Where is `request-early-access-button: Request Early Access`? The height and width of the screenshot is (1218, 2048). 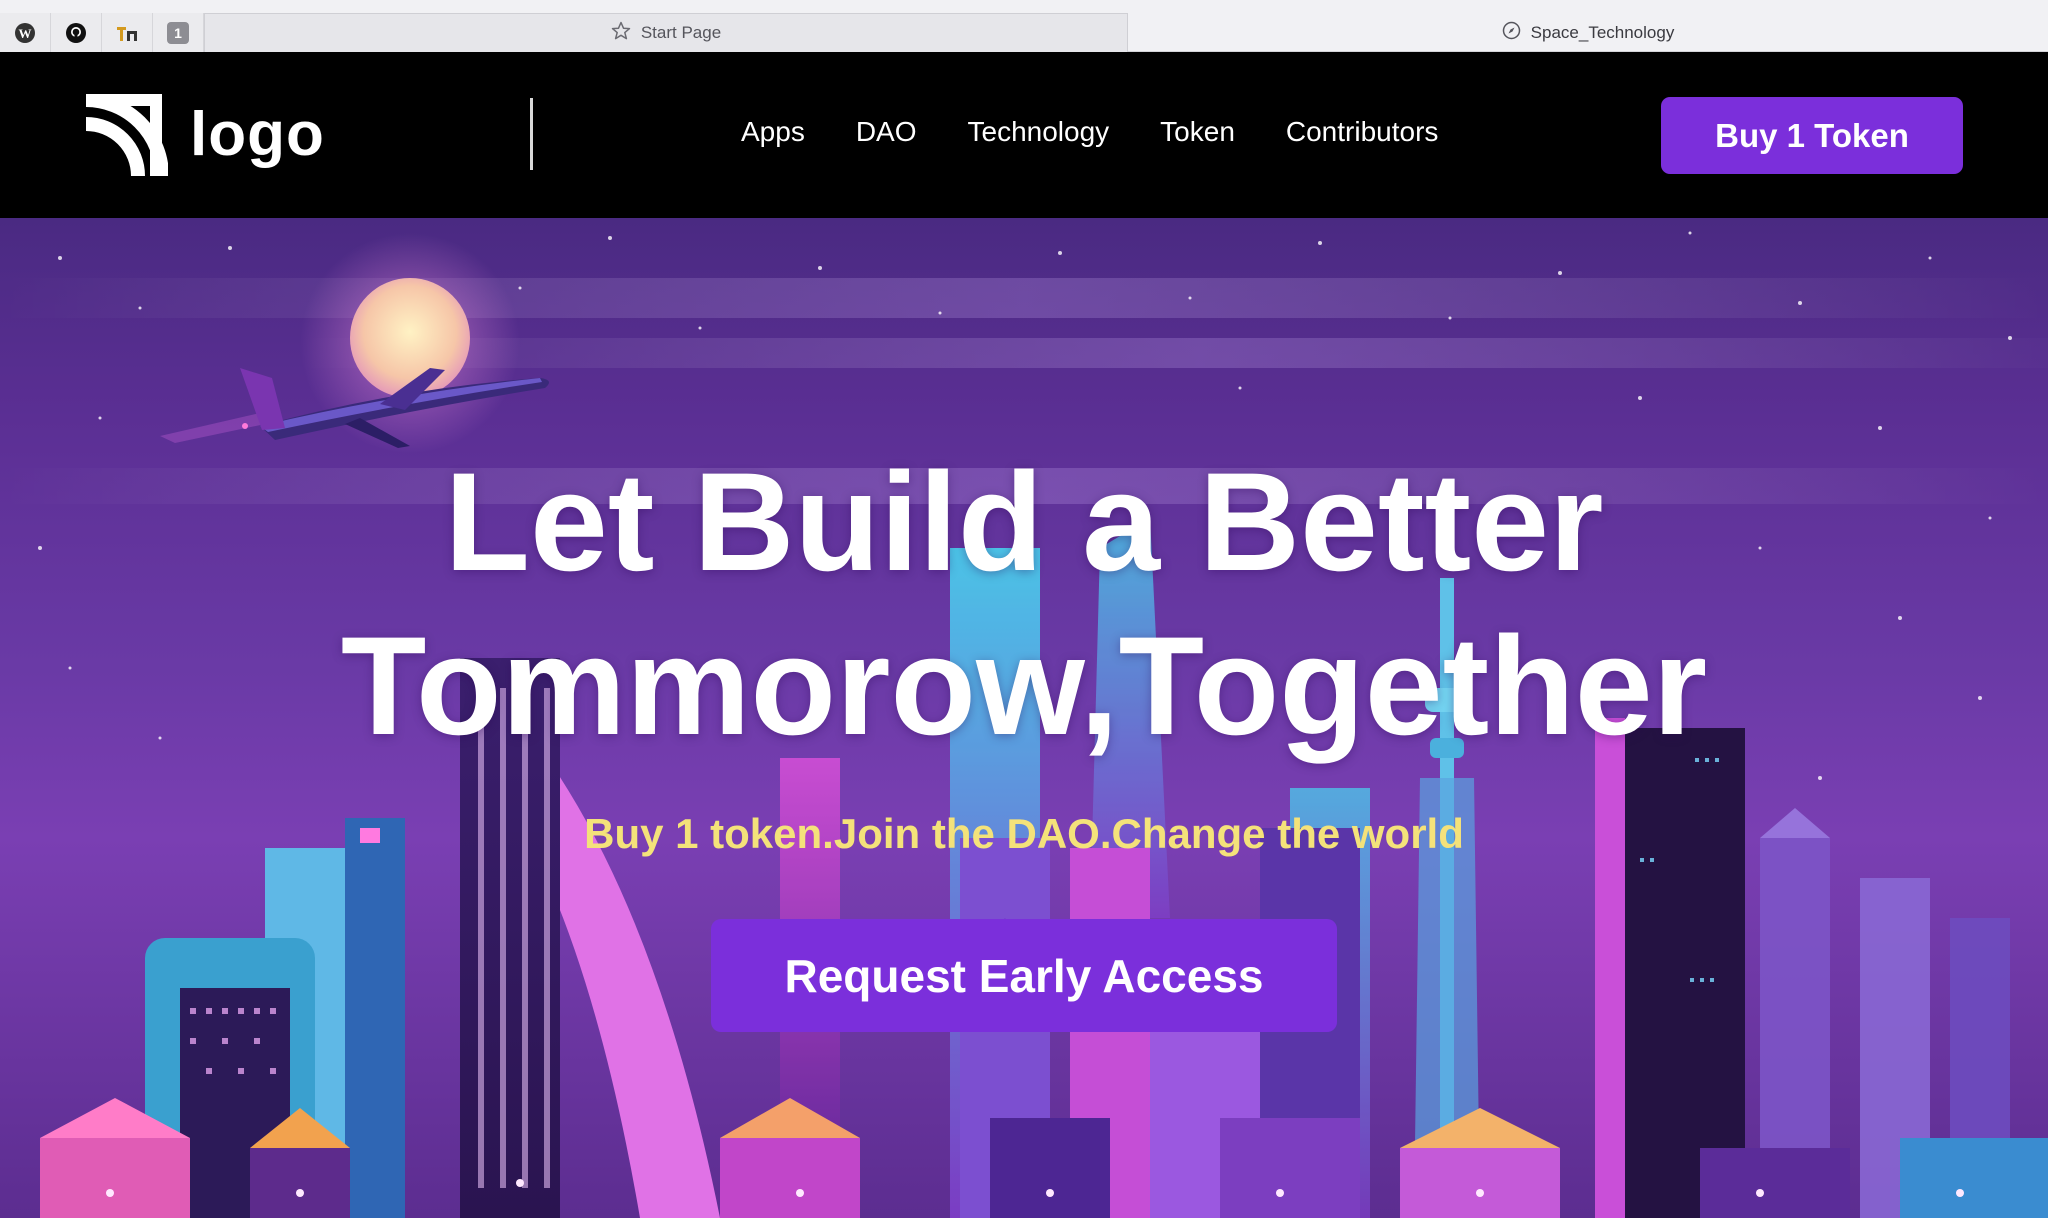 request-early-access-button: Request Early Access is located at coordinates (1024, 975).